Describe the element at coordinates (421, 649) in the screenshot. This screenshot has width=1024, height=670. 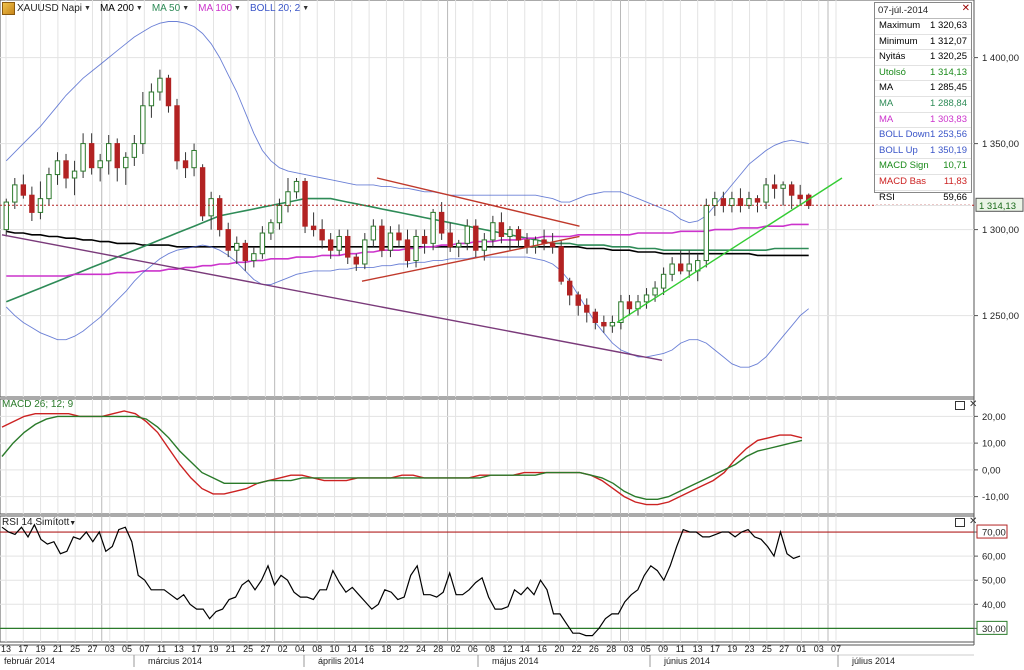
I see `x-tick-label: 24` at that location.